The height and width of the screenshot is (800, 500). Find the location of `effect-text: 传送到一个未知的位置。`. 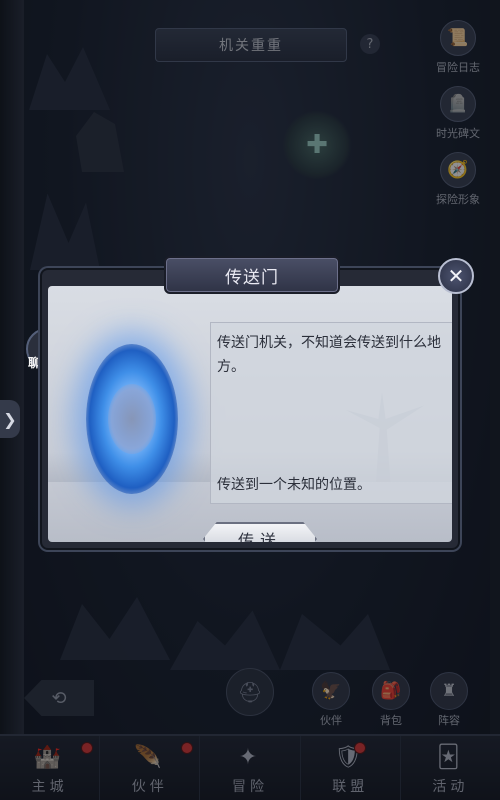

effect-text: 传送到一个未知的位置。 is located at coordinates (294, 485).